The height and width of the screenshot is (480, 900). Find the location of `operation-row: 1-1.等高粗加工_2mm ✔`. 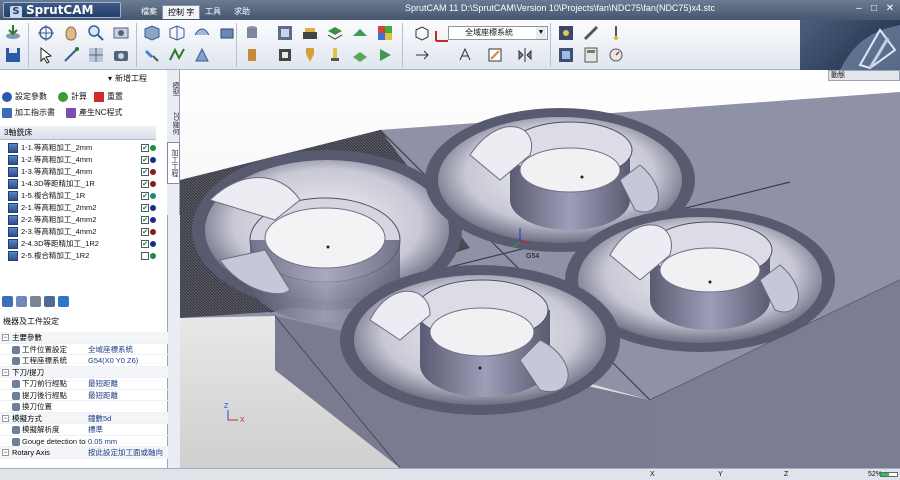

operation-row: 1-1.等高粗加工_2mm ✔ is located at coordinates (78, 148).